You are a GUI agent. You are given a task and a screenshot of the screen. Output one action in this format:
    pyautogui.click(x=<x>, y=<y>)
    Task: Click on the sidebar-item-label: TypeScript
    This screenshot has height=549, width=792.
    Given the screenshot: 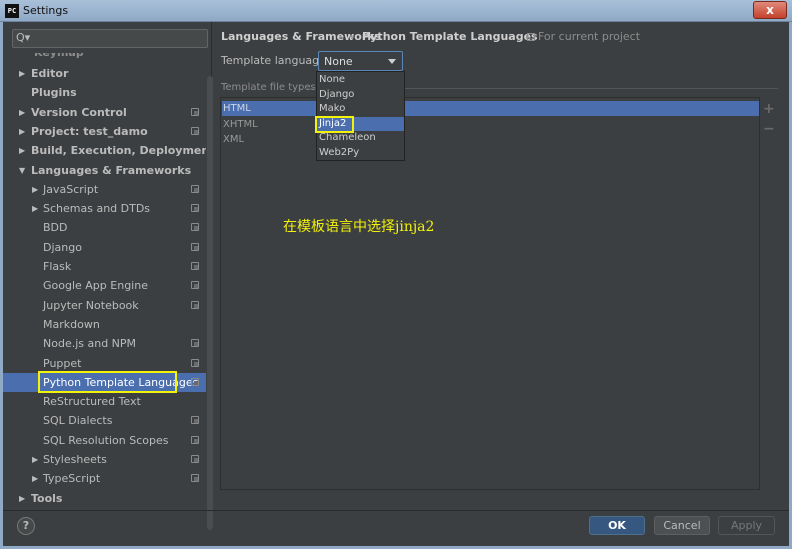 What is the action you would take?
    pyautogui.click(x=72, y=479)
    